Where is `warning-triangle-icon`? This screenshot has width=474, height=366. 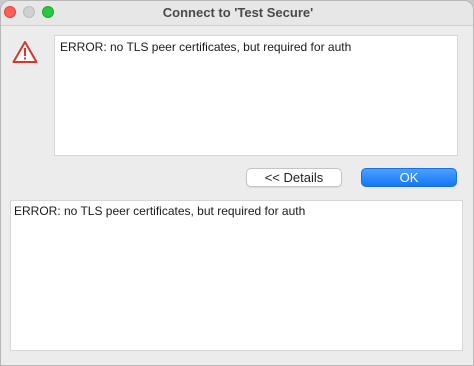 warning-triangle-icon is located at coordinates (25, 52).